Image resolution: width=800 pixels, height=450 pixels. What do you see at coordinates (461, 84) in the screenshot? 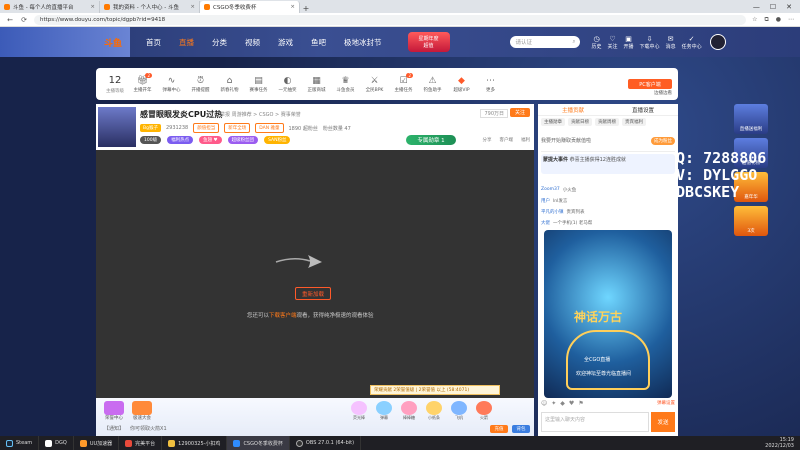
I see `tool-super-vip: ◆ 超级VIP` at bounding box center [461, 84].